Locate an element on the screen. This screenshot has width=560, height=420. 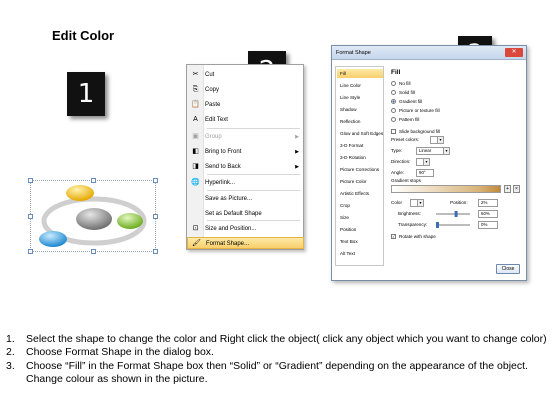
step-1-badge: 1 is located at coordinates (86, 94).